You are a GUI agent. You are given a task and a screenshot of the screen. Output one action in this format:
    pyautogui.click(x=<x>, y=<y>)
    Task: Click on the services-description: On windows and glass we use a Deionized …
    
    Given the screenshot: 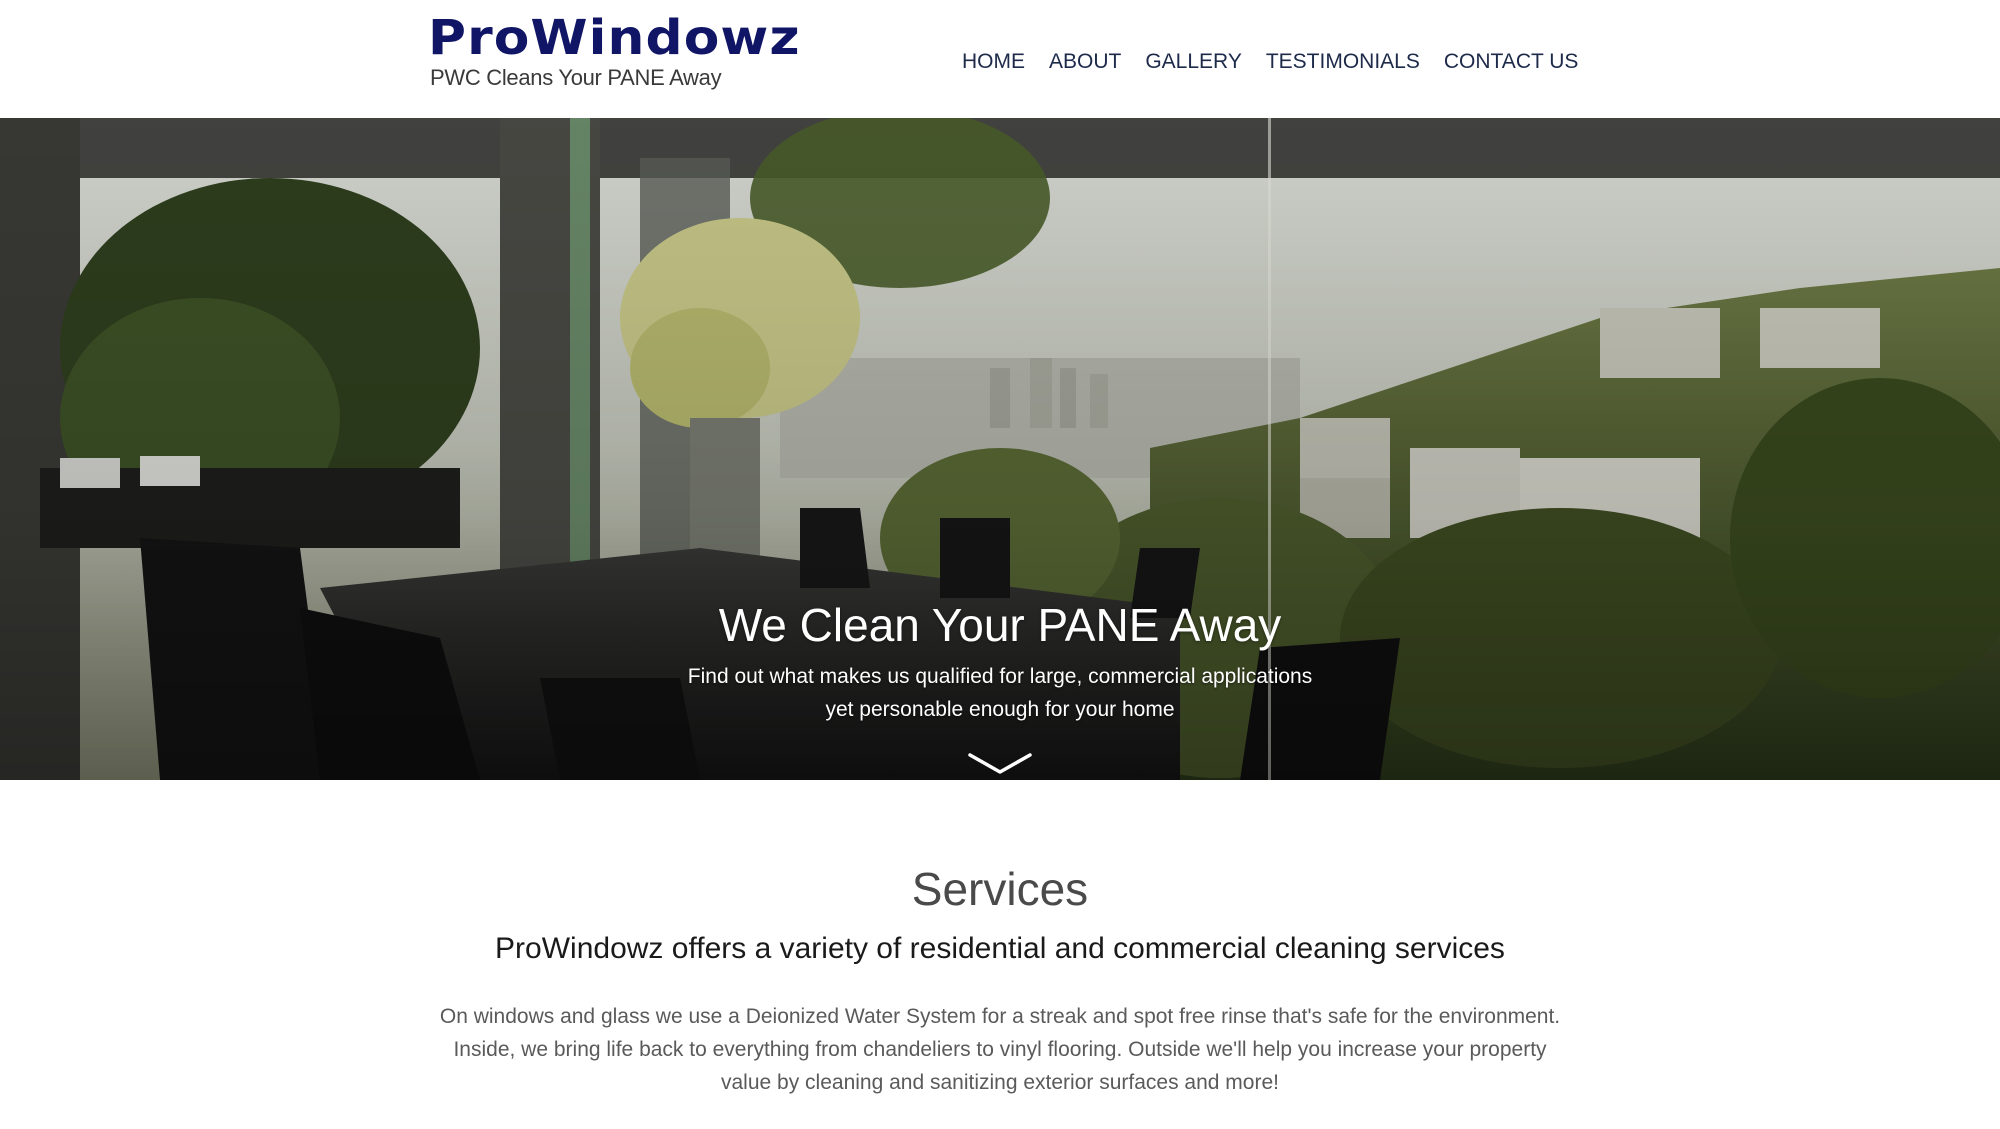 What is the action you would take?
    pyautogui.click(x=1000, y=1049)
    